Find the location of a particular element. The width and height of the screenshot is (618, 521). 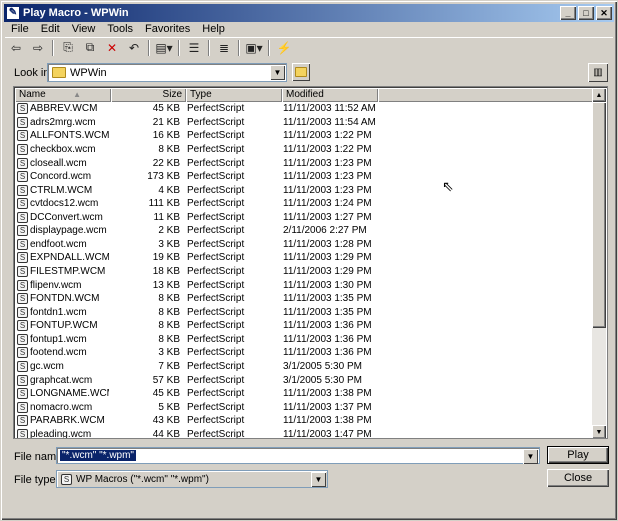

menu-tools: Tools is located at coordinates (120, 29).